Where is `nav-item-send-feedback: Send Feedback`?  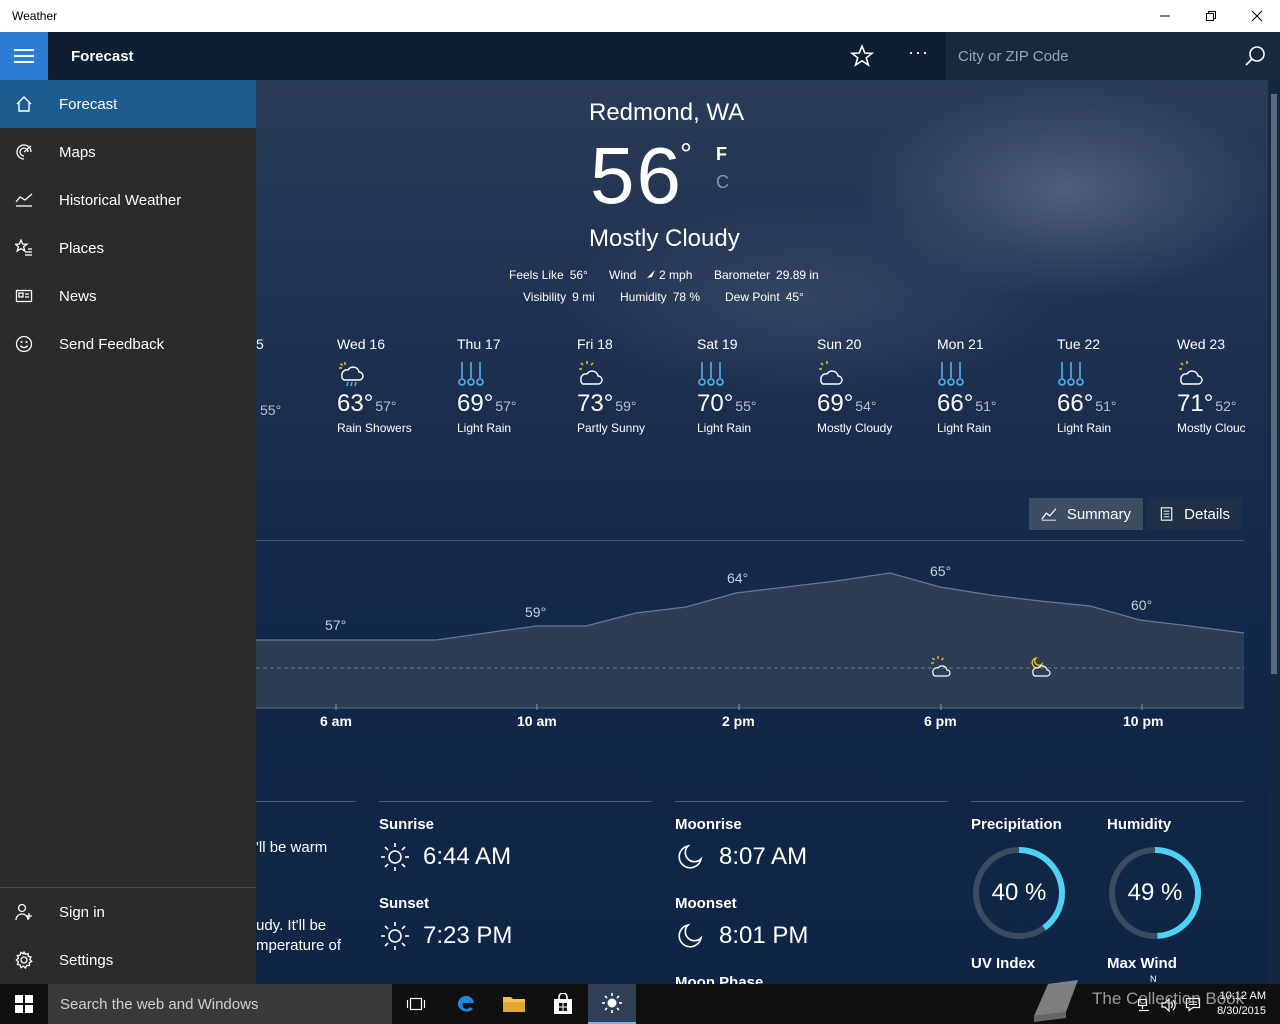 nav-item-send-feedback: Send Feedback is located at coordinates (128, 344).